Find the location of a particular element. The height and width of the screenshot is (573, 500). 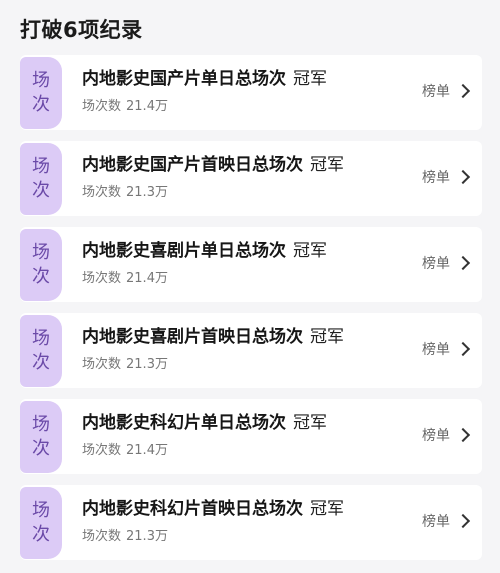

record-title-main: 内地影史喜剧片单日总场次 is located at coordinates (184, 251).